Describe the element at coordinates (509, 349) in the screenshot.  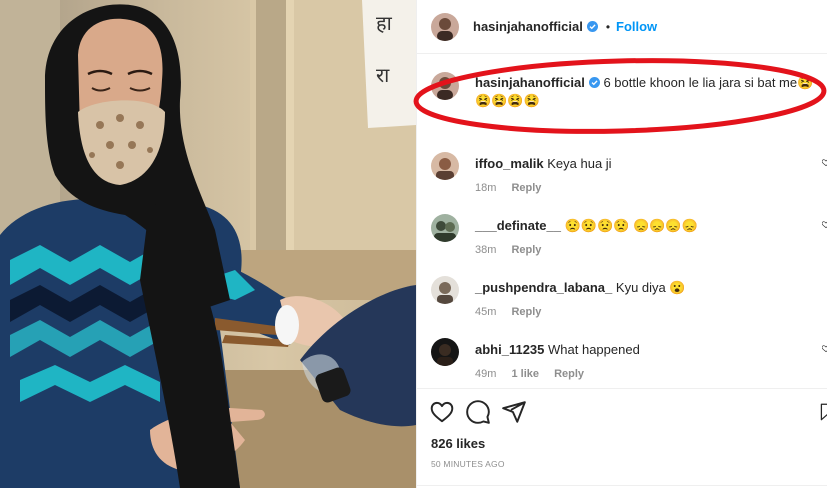
I see `comment-username: abhi_11235` at that location.